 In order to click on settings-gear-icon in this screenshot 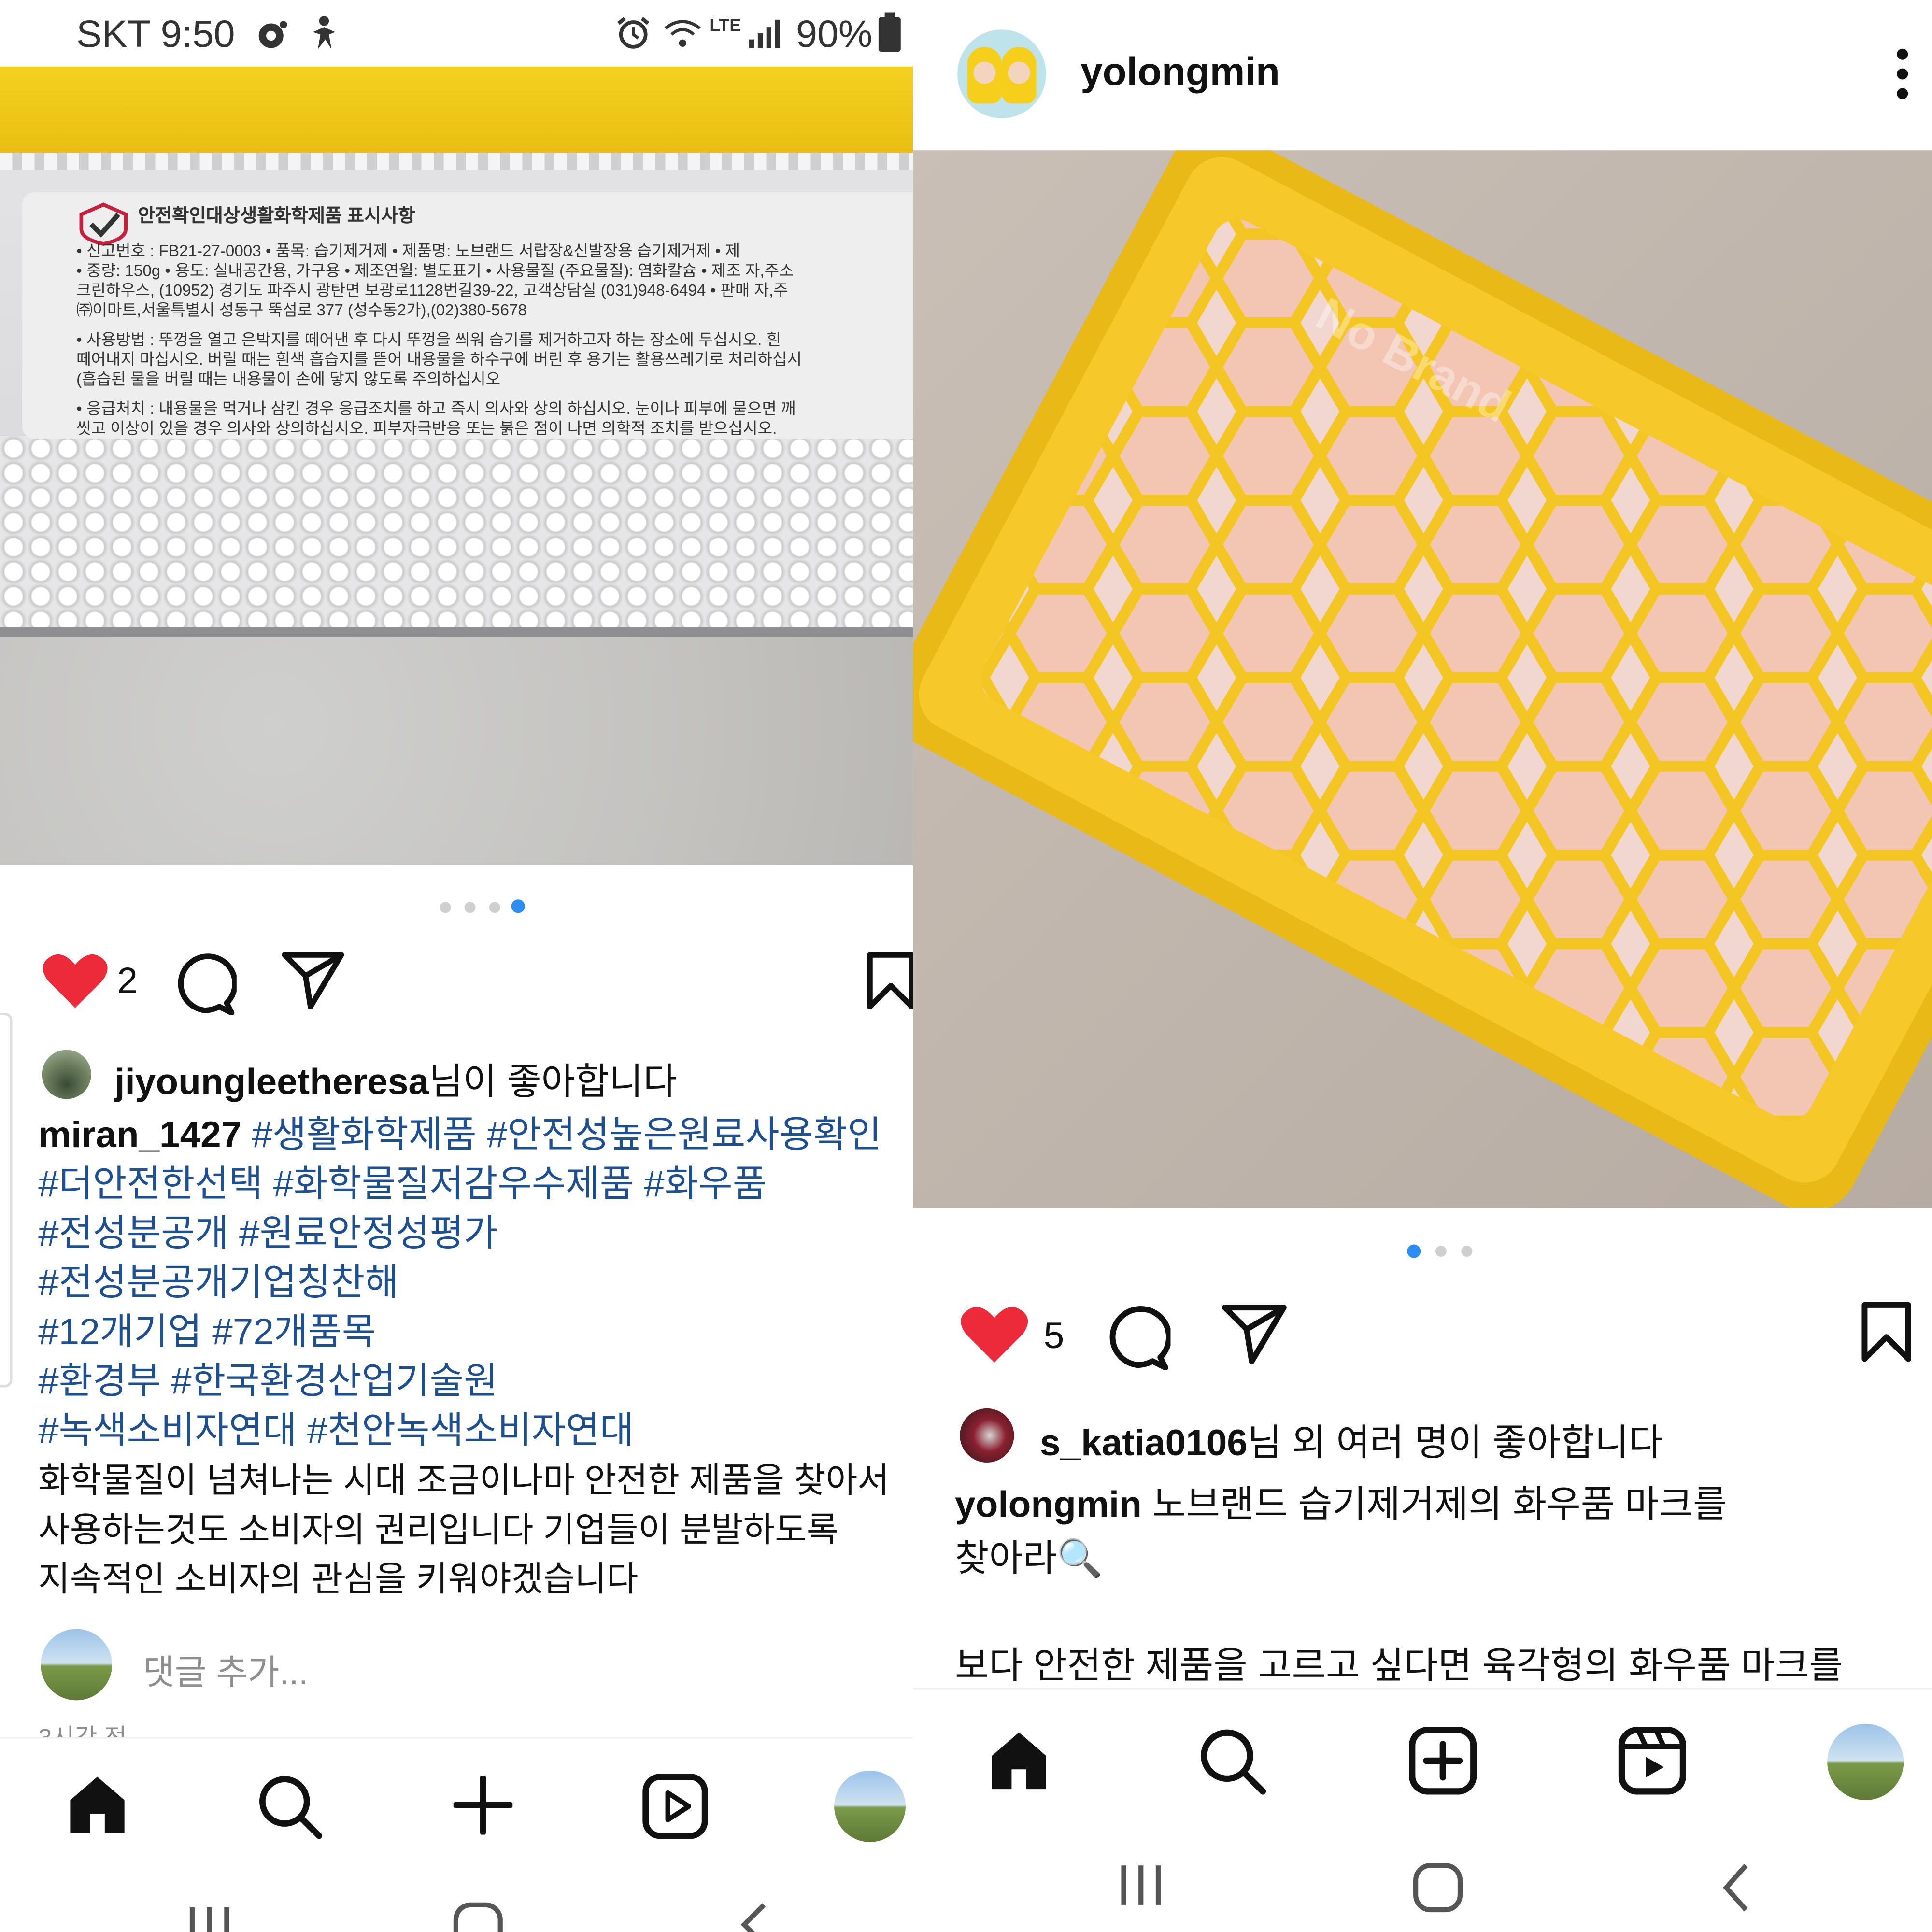, I will do `click(272, 34)`.